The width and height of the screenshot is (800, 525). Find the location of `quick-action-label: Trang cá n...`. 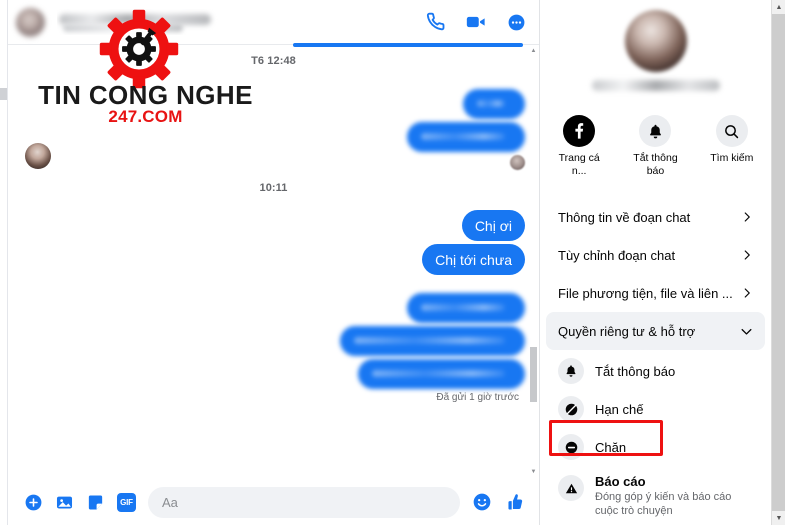

quick-action-label: Trang cá n... is located at coordinates (579, 164).